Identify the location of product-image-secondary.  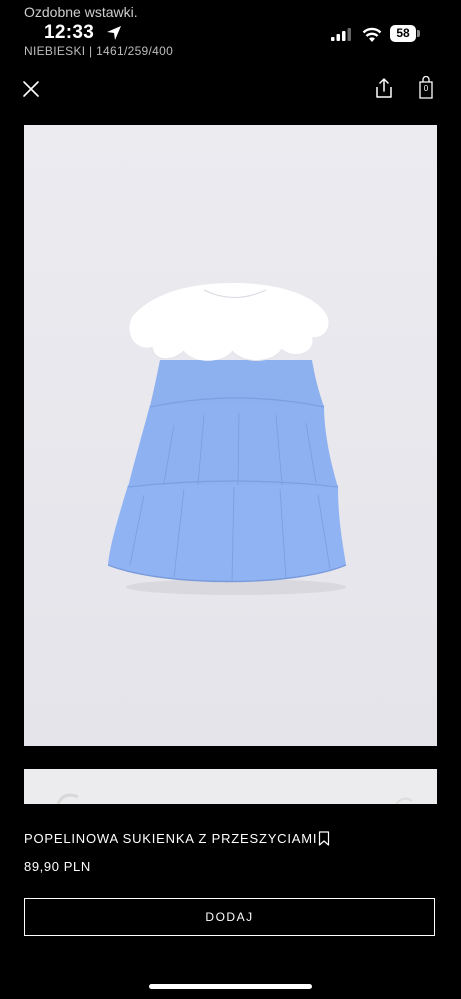
(230, 786).